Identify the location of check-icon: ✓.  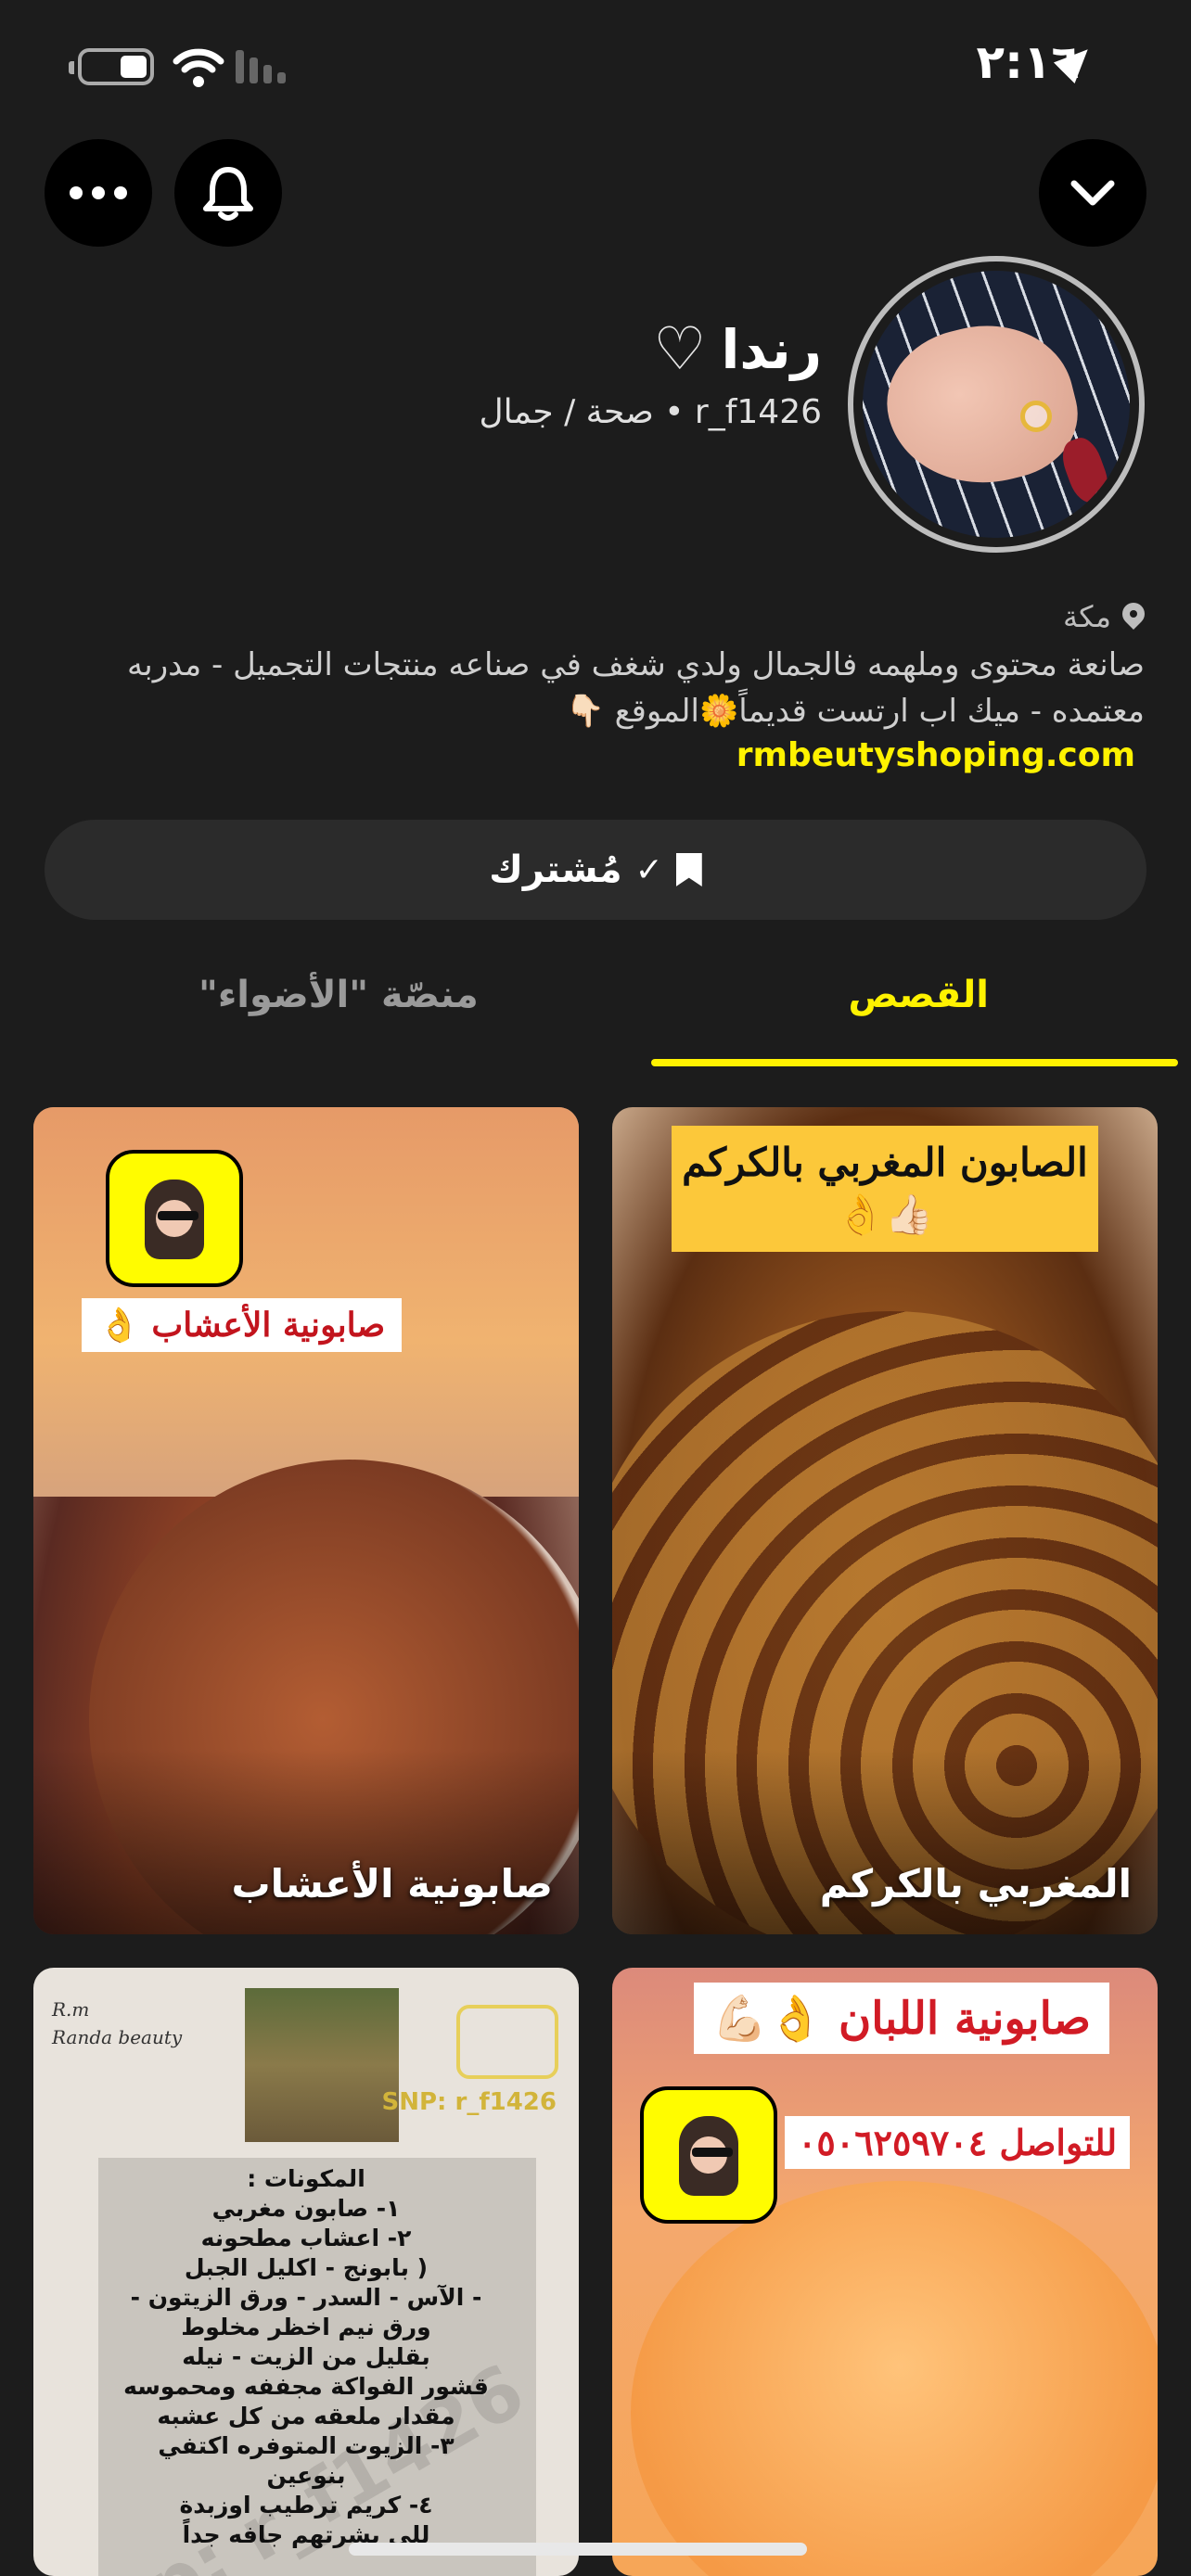
(649, 870).